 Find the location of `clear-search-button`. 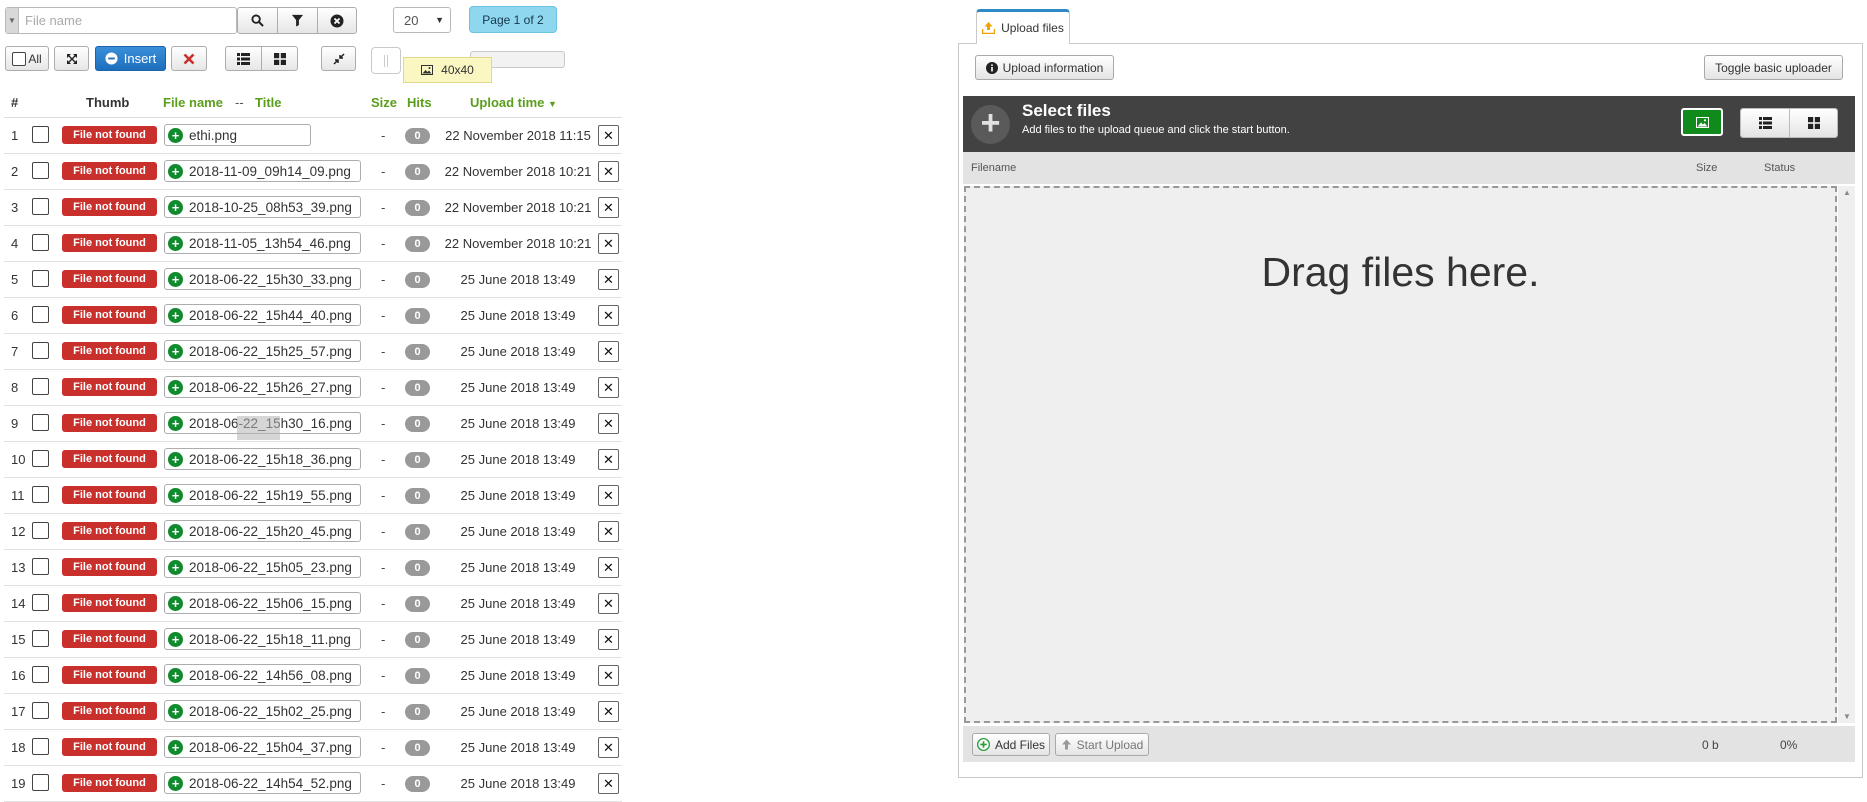

clear-search-button is located at coordinates (337, 20).